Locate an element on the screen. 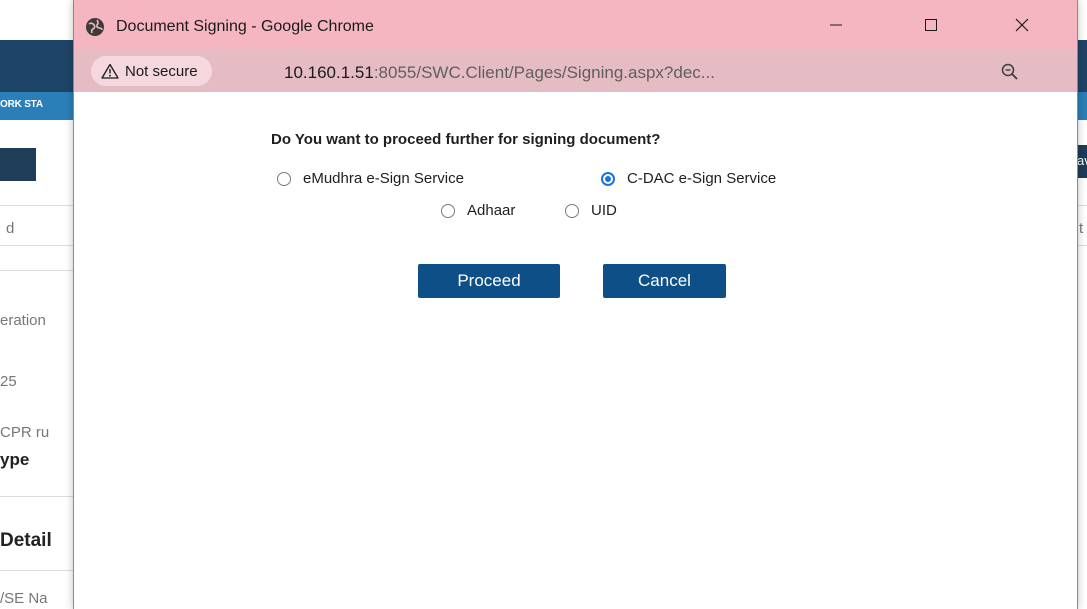  background-label: 25 is located at coordinates (8, 381).